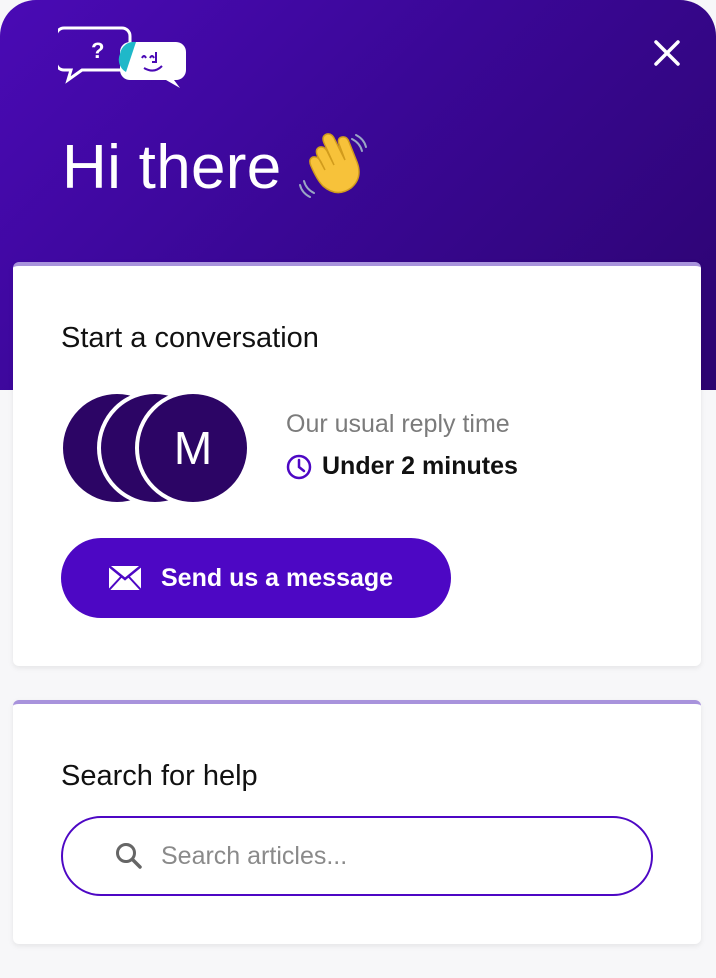 This screenshot has width=716, height=978. What do you see at coordinates (190, 338) in the screenshot?
I see `start-conversation-title: Start a conversation` at bounding box center [190, 338].